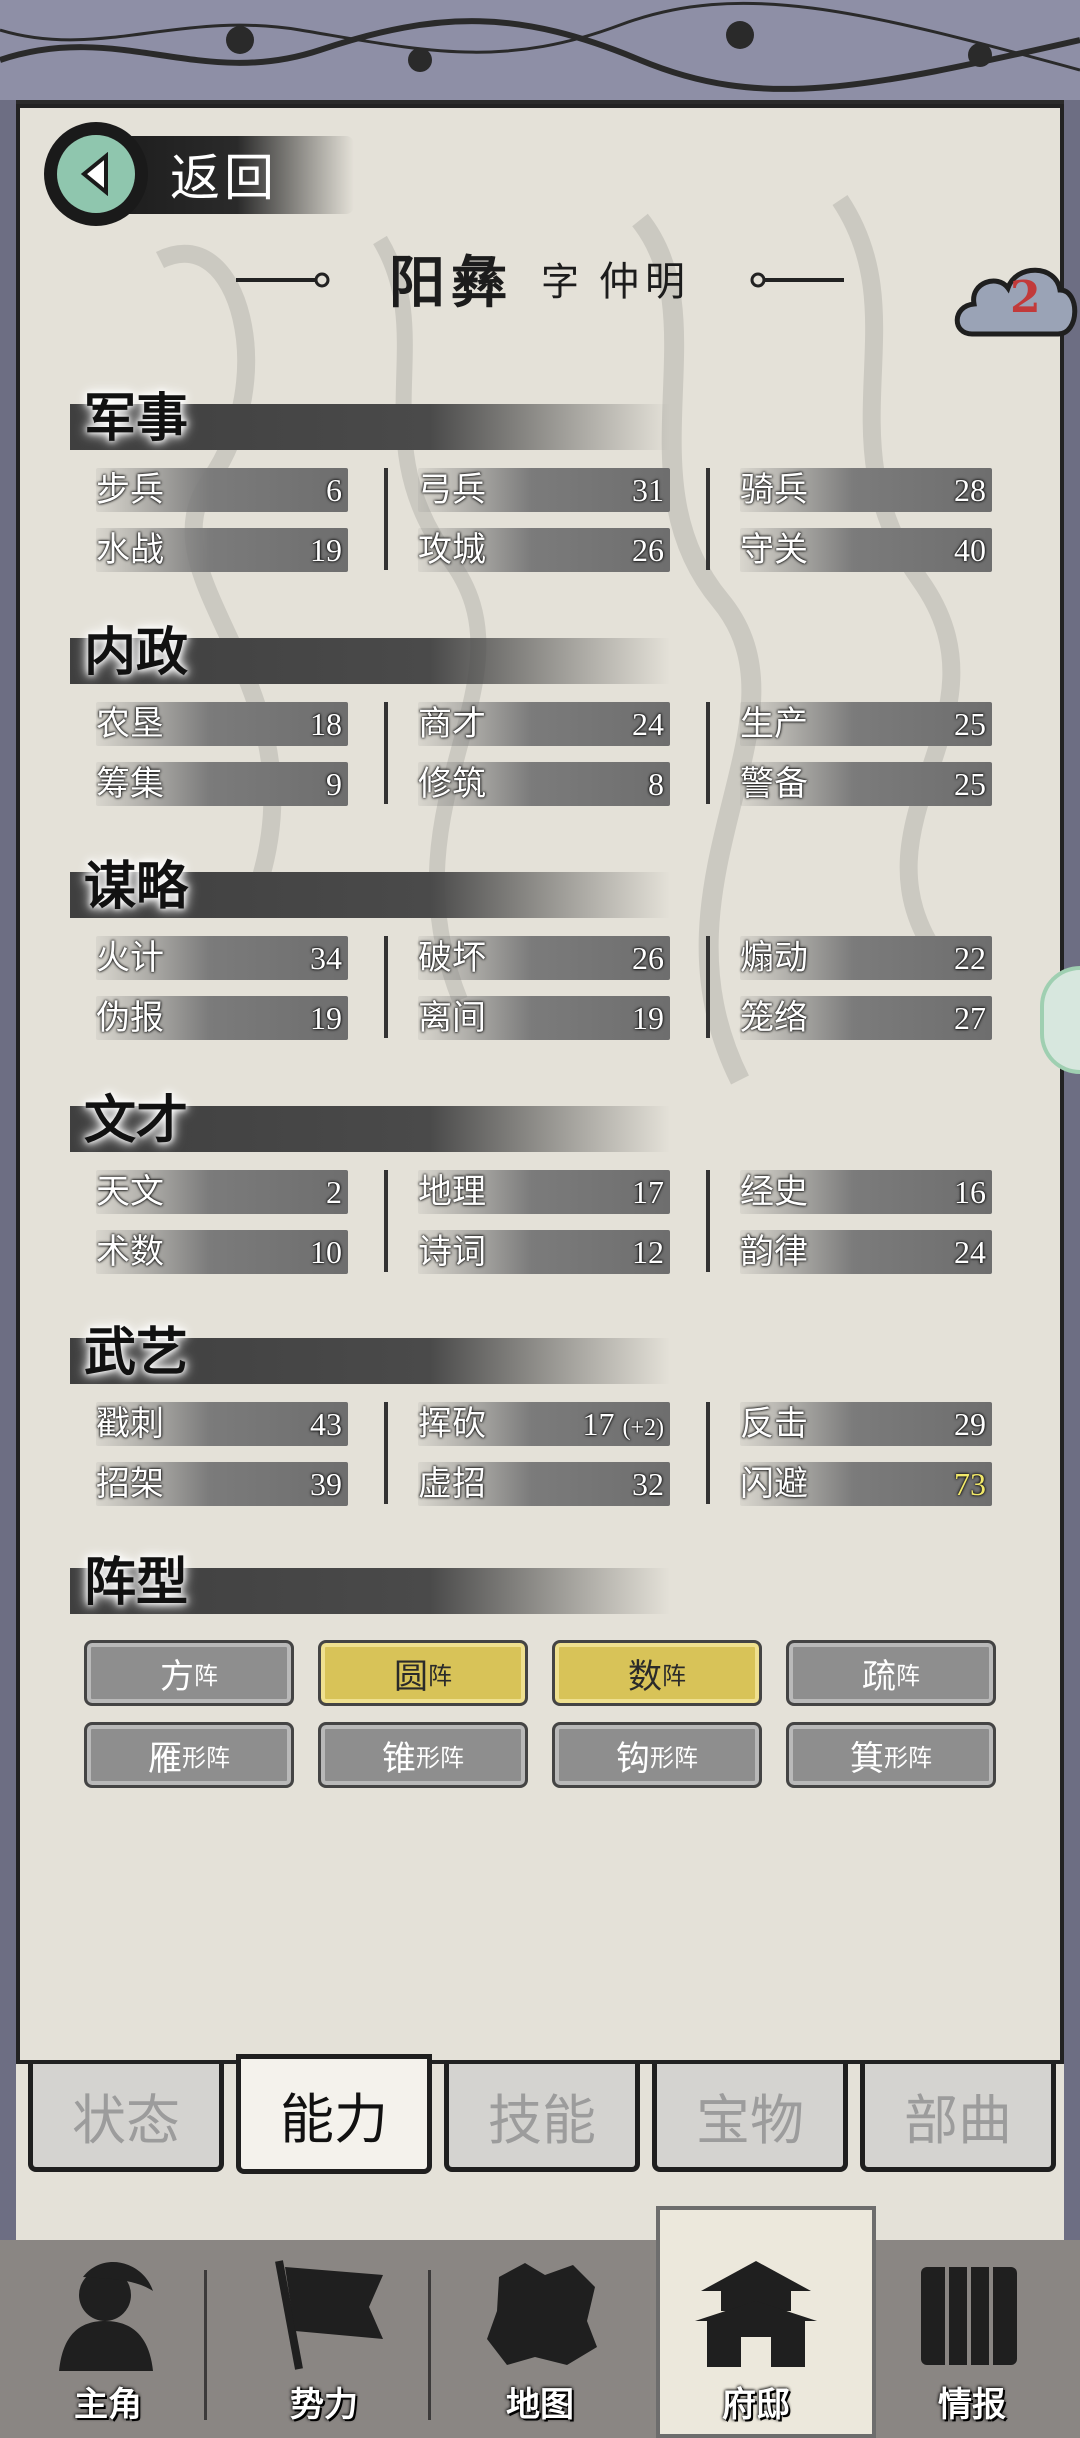 This screenshot has height=2438, width=1080. I want to click on stat-row: 攻城 26, so click(544, 550).